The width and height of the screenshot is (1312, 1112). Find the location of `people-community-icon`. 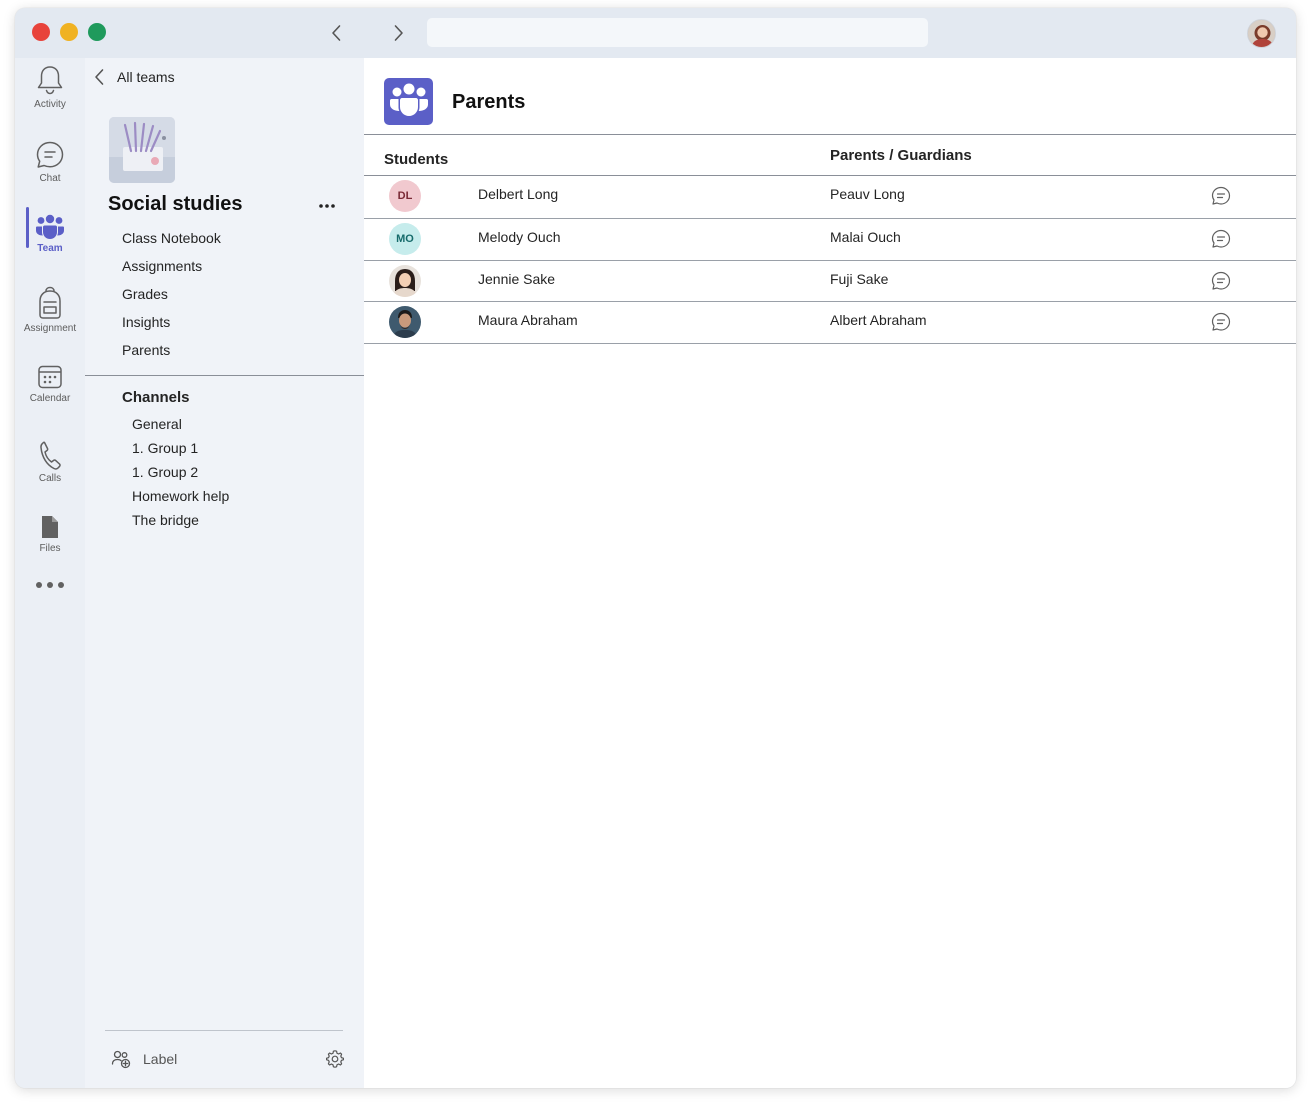

people-community-icon is located at coordinates (408, 99).